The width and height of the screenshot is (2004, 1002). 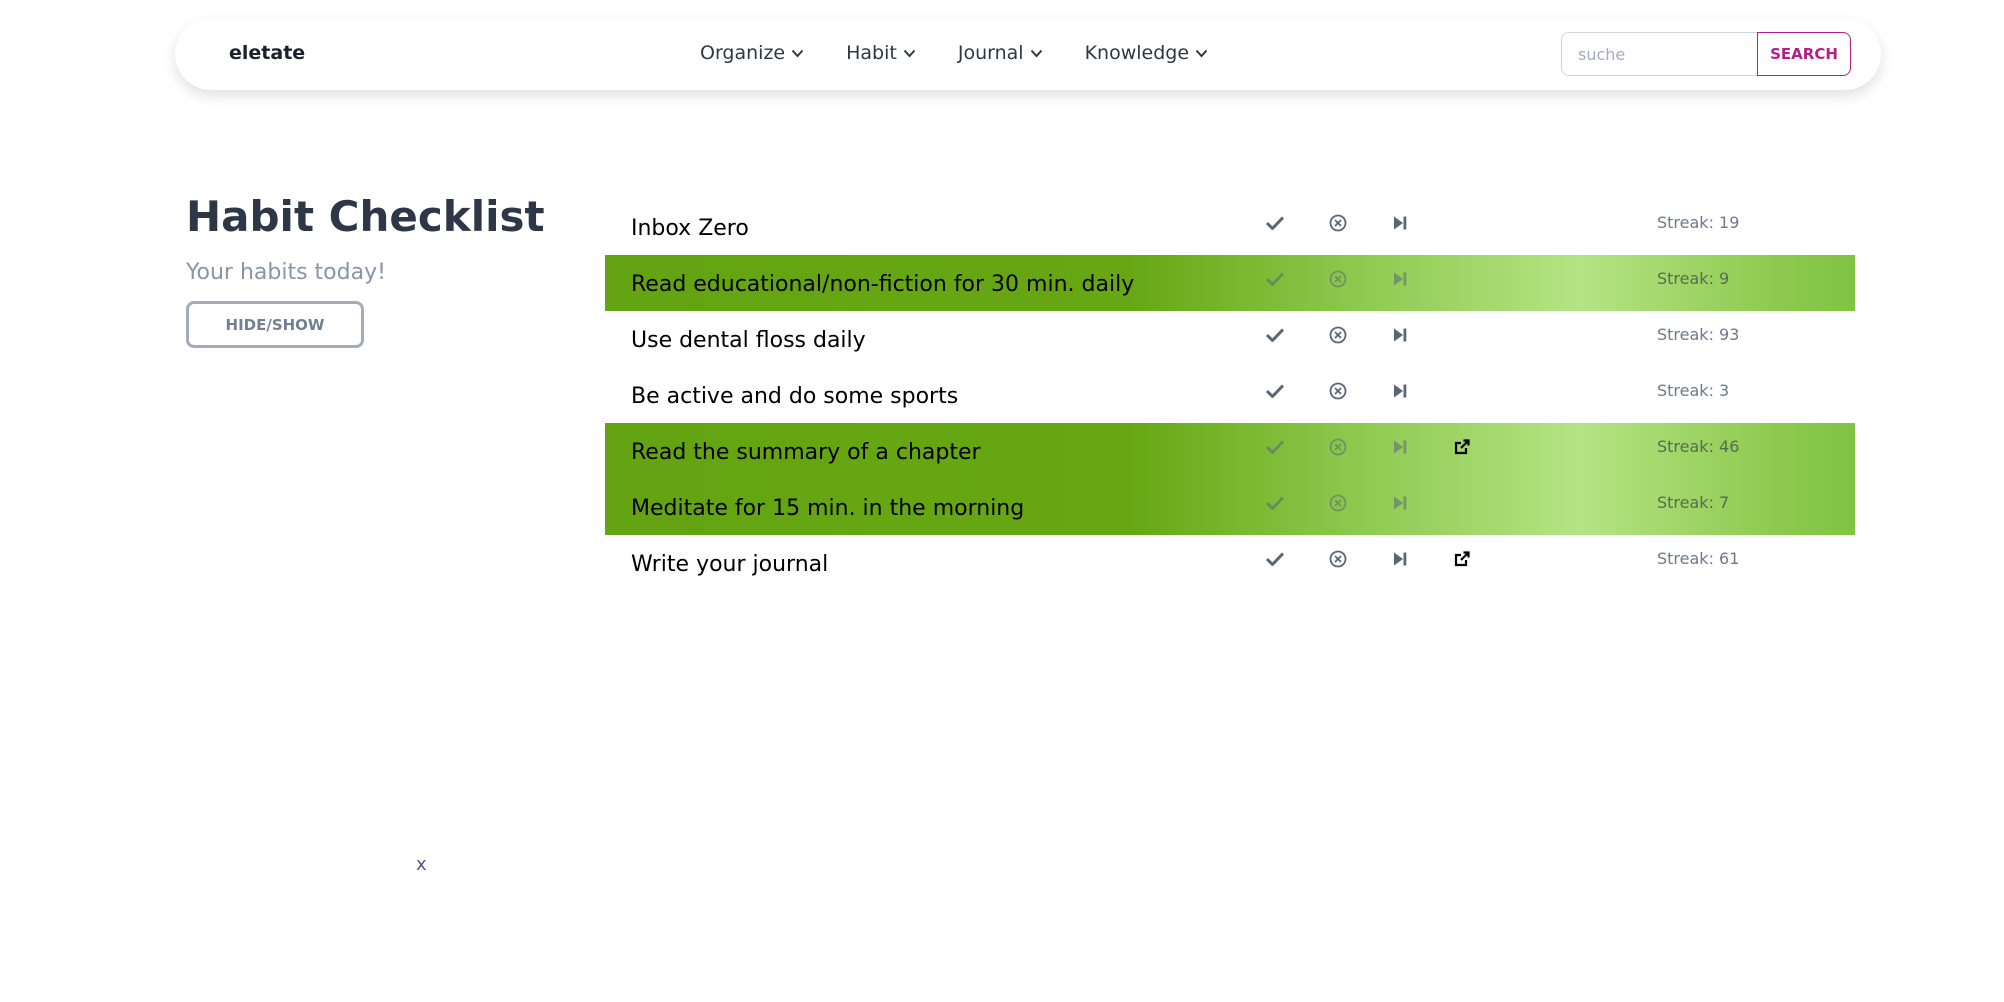 I want to click on nav-item-label: Habit, so click(x=871, y=53).